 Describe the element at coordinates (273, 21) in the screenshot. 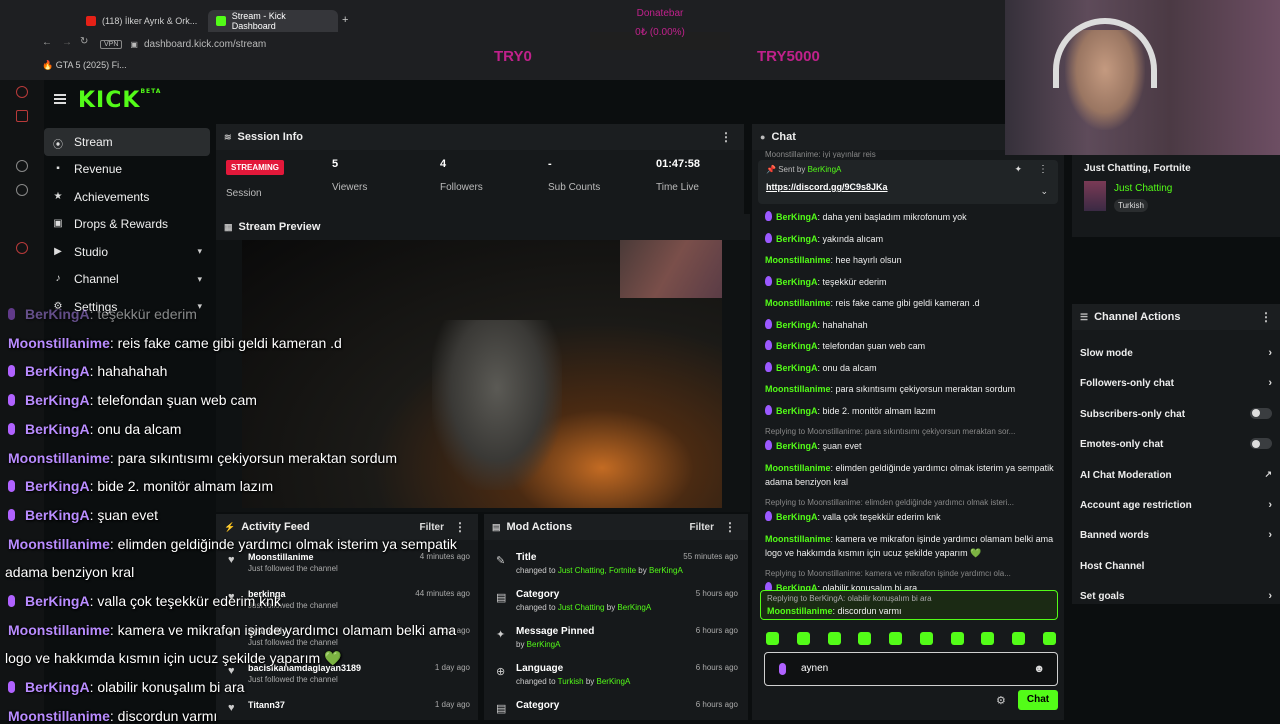

I see `tab-kick-dashboard: Stream - Kick Dashboard` at that location.